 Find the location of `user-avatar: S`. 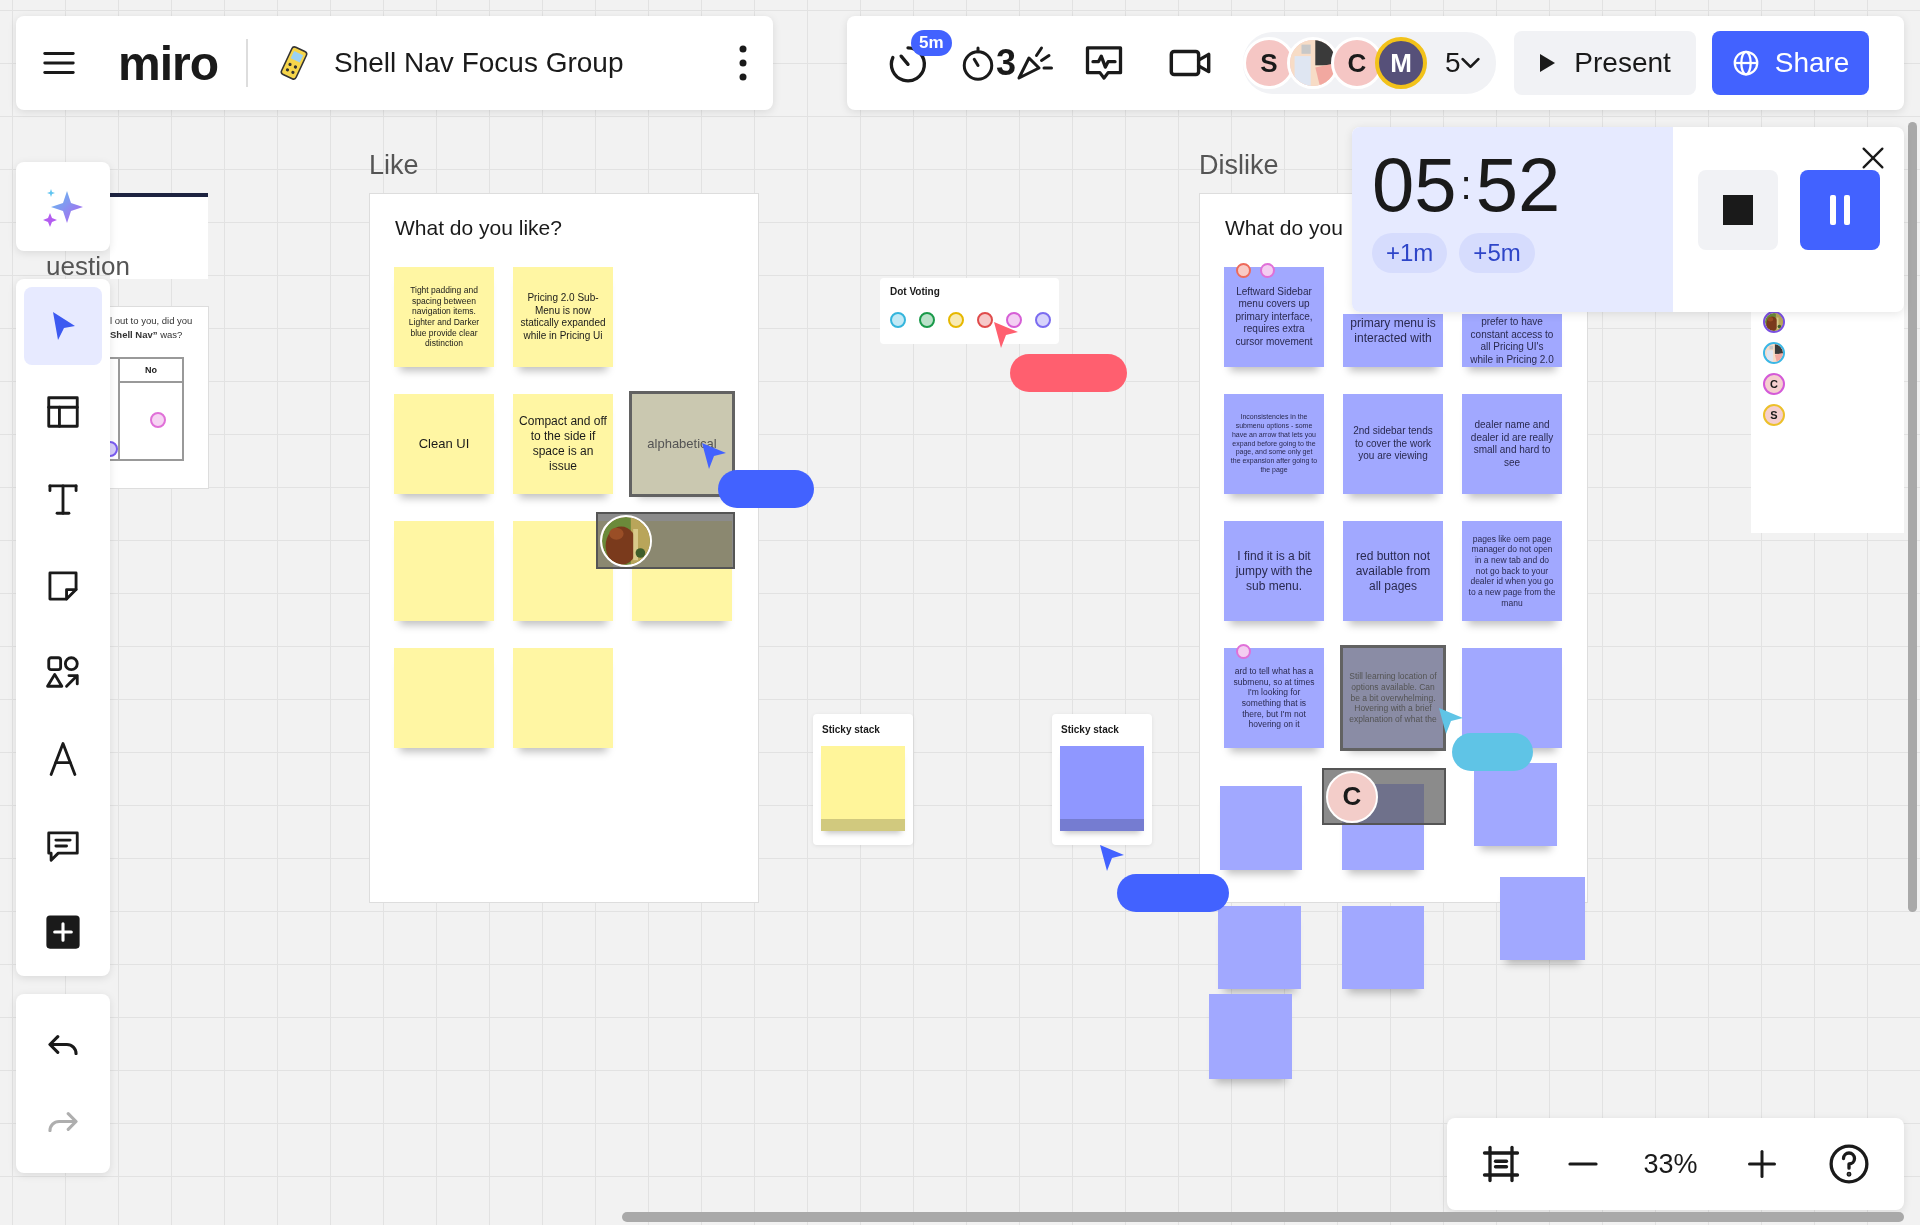

user-avatar: S is located at coordinates (1774, 415).